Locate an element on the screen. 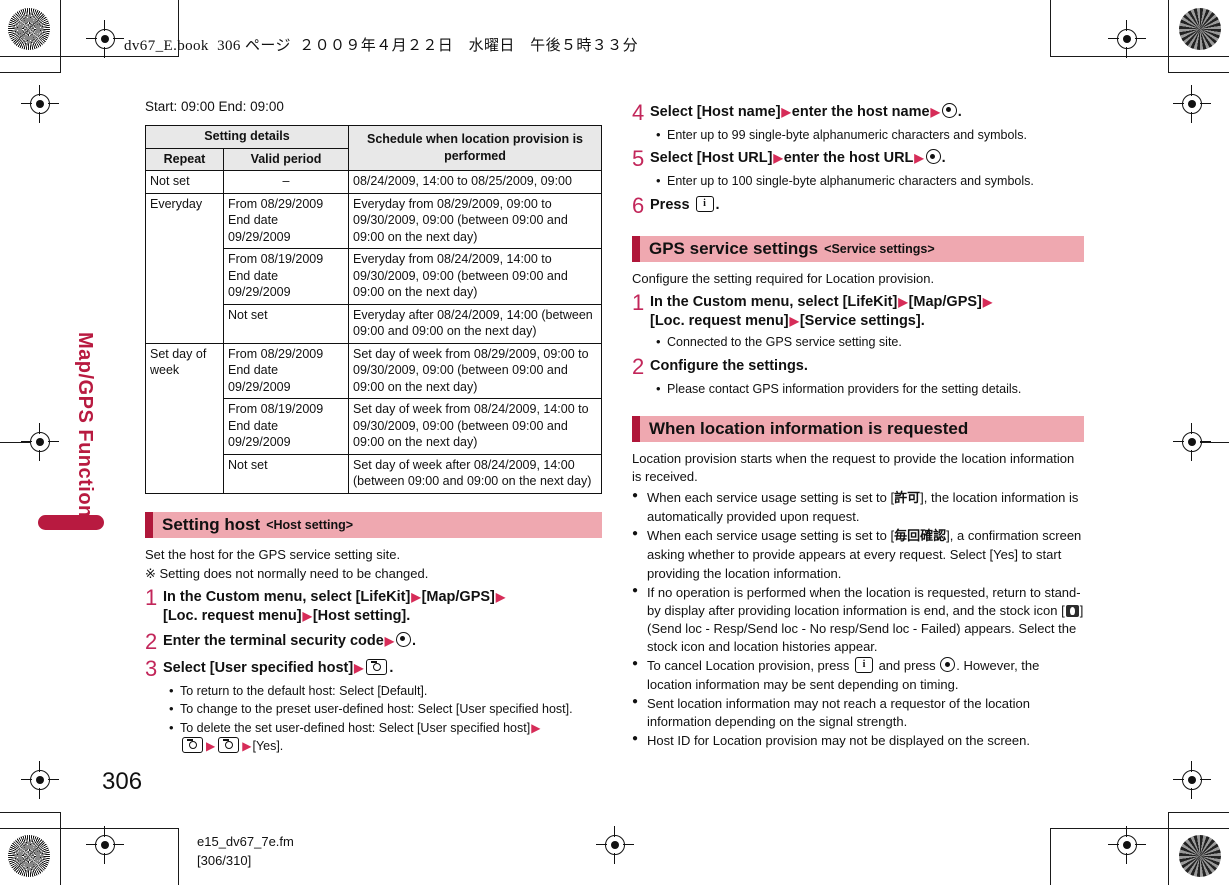  stock-icon is located at coordinates (1072, 610).